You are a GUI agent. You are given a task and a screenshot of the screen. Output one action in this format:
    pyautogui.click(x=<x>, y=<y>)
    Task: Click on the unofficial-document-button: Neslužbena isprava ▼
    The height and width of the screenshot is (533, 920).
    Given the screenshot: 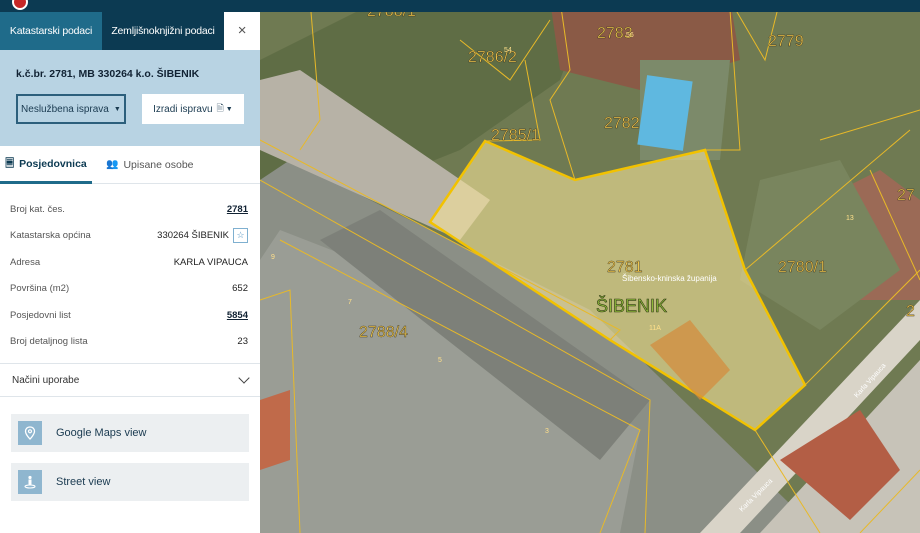 What is the action you would take?
    pyautogui.click(x=71, y=109)
    